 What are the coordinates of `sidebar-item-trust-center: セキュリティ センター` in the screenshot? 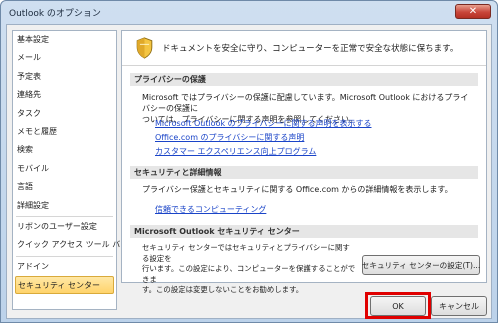 It's located at (64, 285).